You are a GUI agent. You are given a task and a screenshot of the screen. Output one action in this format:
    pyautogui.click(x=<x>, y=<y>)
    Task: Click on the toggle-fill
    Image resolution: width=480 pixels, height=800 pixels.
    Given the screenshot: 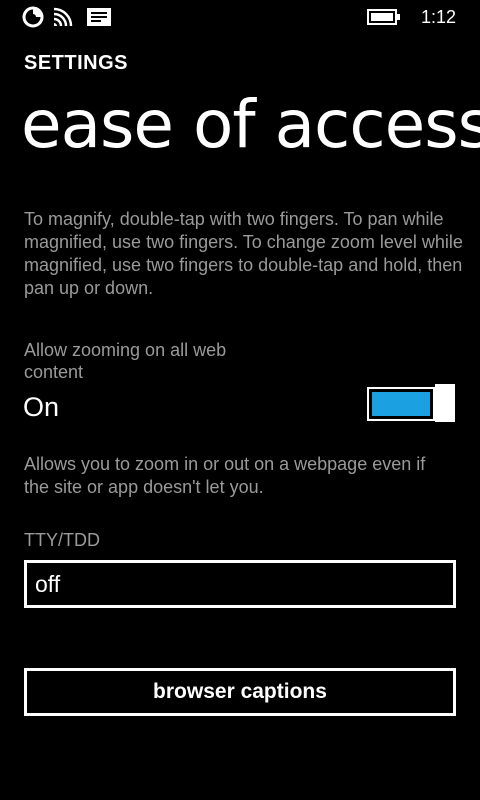 What is the action you would take?
    pyautogui.click(x=401, y=404)
    